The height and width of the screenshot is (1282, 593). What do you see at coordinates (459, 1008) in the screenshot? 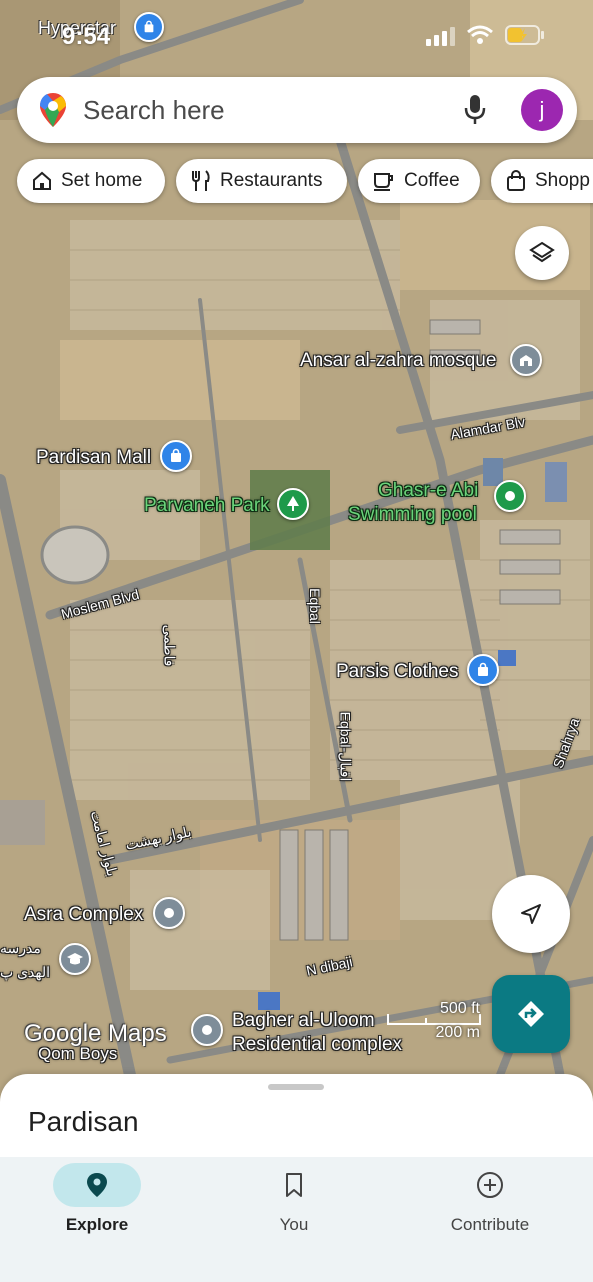
I see `scale-feet: 500 ft` at bounding box center [459, 1008].